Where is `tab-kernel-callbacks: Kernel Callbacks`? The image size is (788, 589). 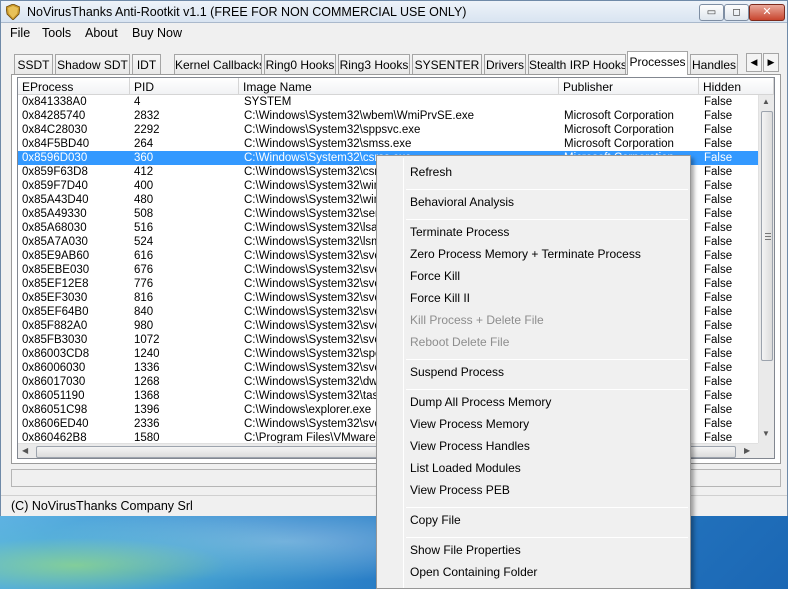 tab-kernel-callbacks: Kernel Callbacks is located at coordinates (218, 64).